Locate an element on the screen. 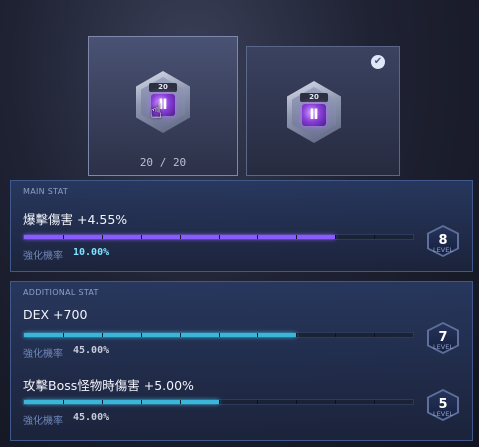 This screenshot has height=447, width=479. core-gem-right: 20 Ⅱ is located at coordinates (314, 112).